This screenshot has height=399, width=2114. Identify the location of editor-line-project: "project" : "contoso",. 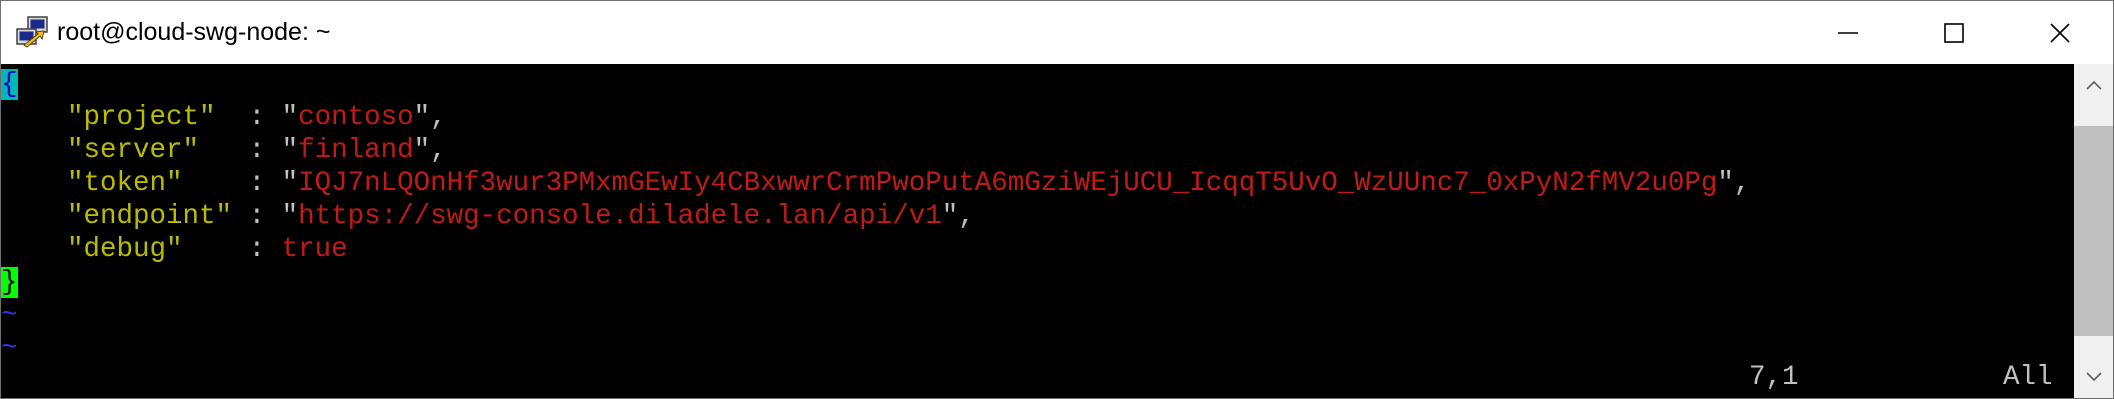
(224, 117).